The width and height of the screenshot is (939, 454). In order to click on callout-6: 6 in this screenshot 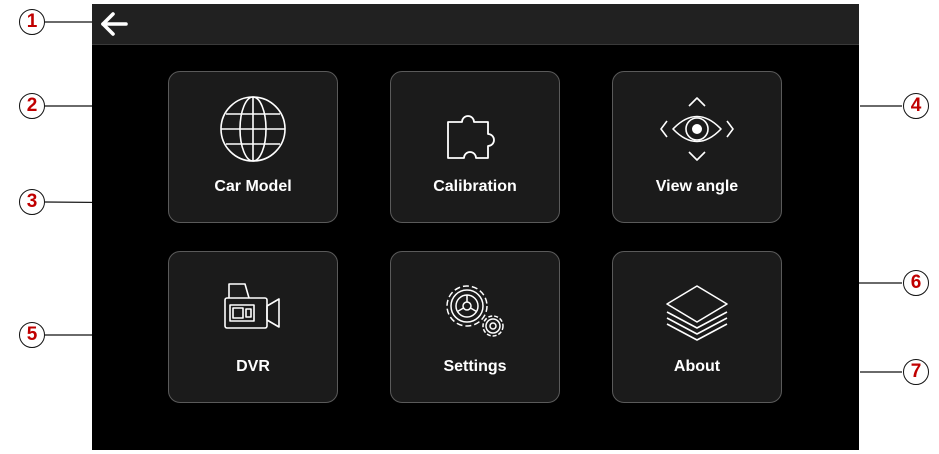, I will do `click(916, 283)`.